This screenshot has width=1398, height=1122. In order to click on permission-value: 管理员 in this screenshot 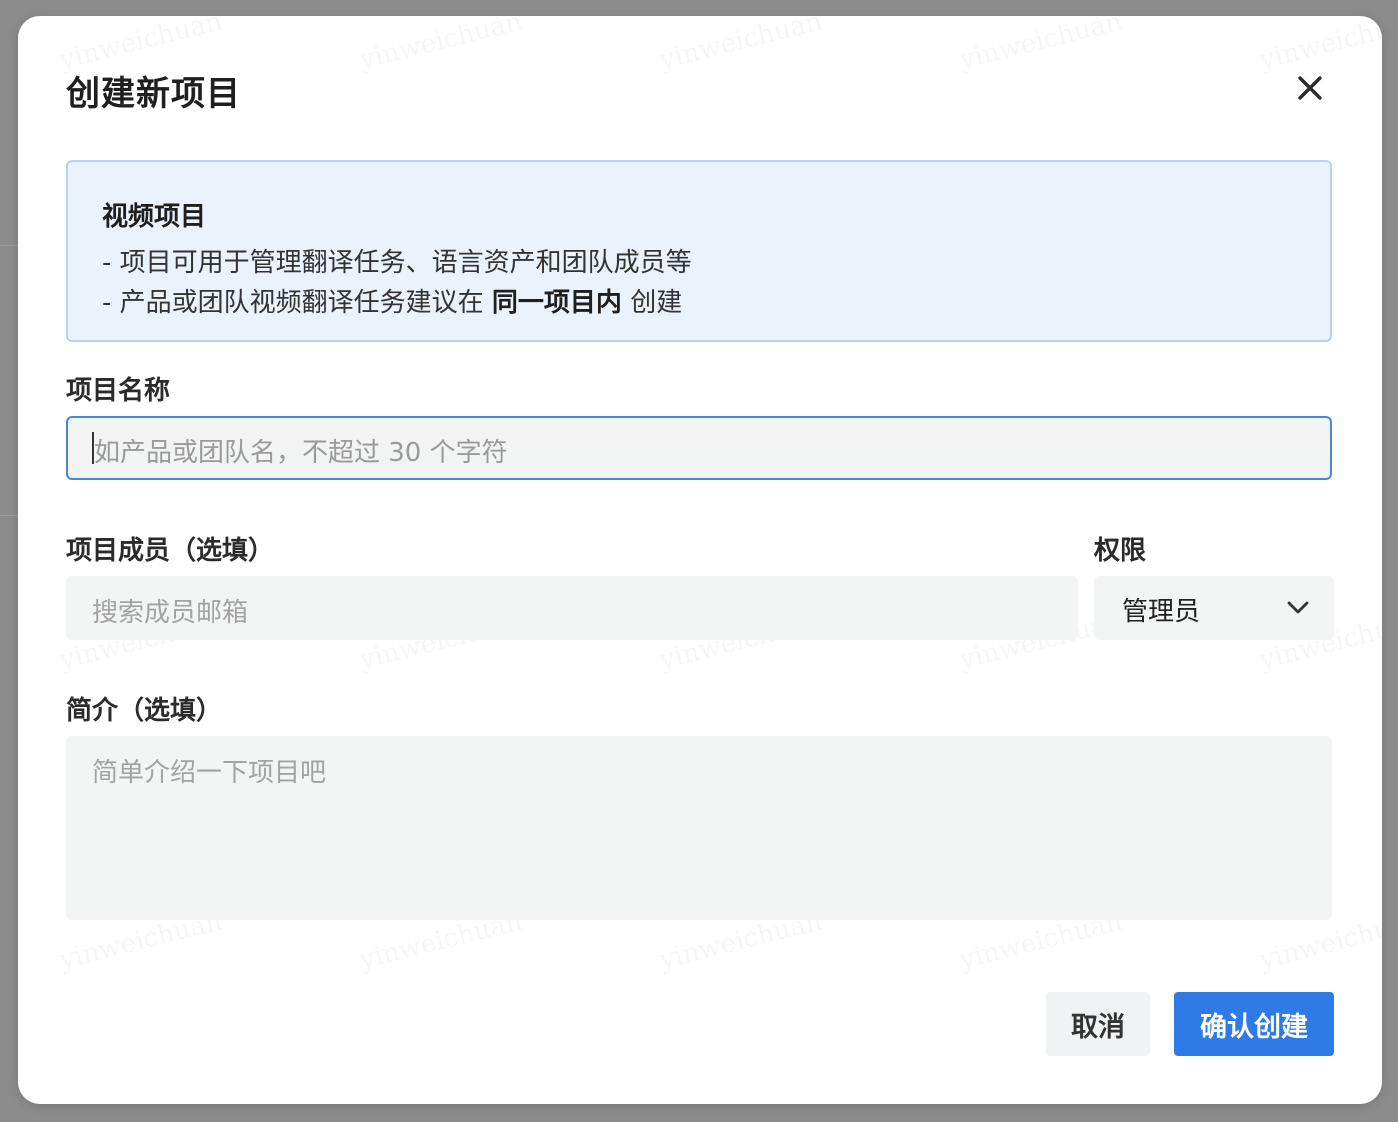, I will do `click(1161, 612)`.